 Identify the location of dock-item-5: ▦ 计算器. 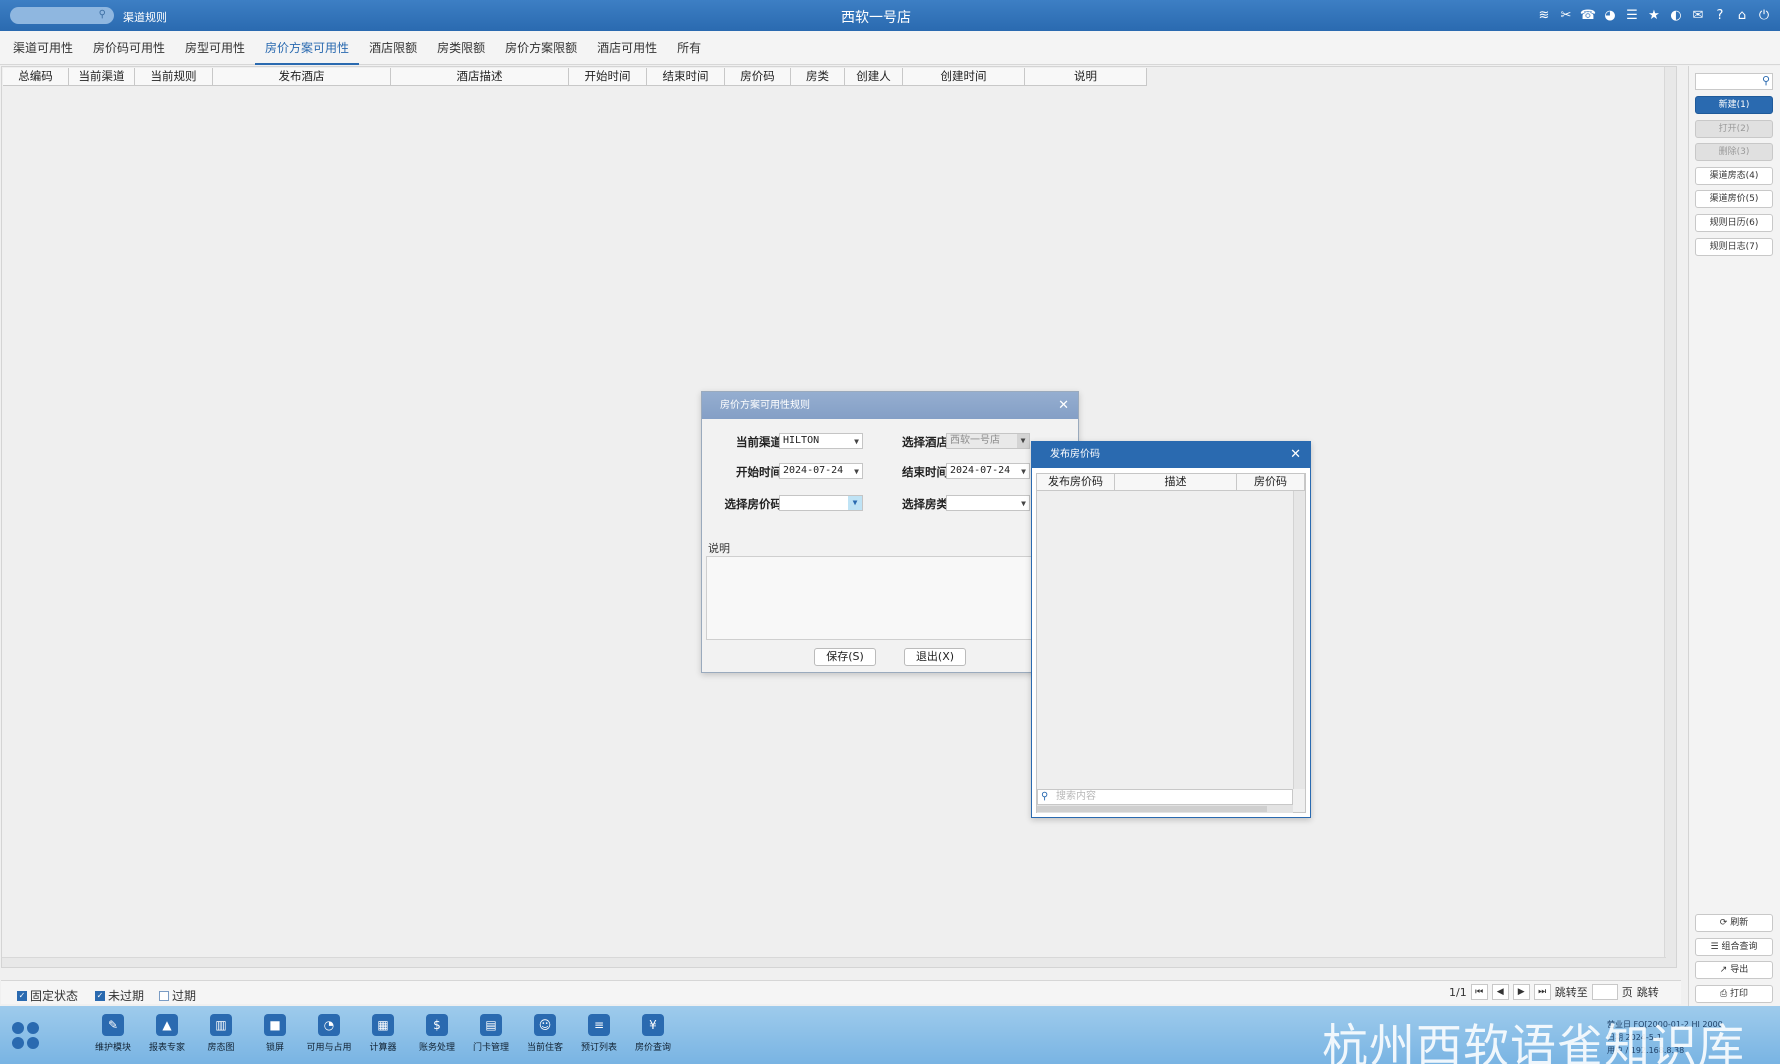
(383, 1033).